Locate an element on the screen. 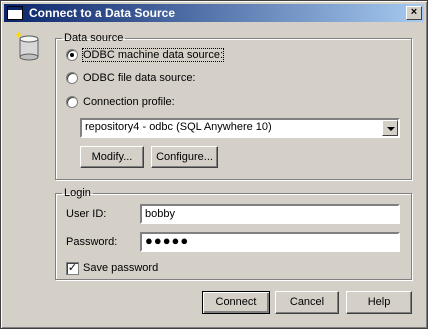 The height and width of the screenshot is (329, 428). connection-profile-radio is located at coordinates (72, 102).